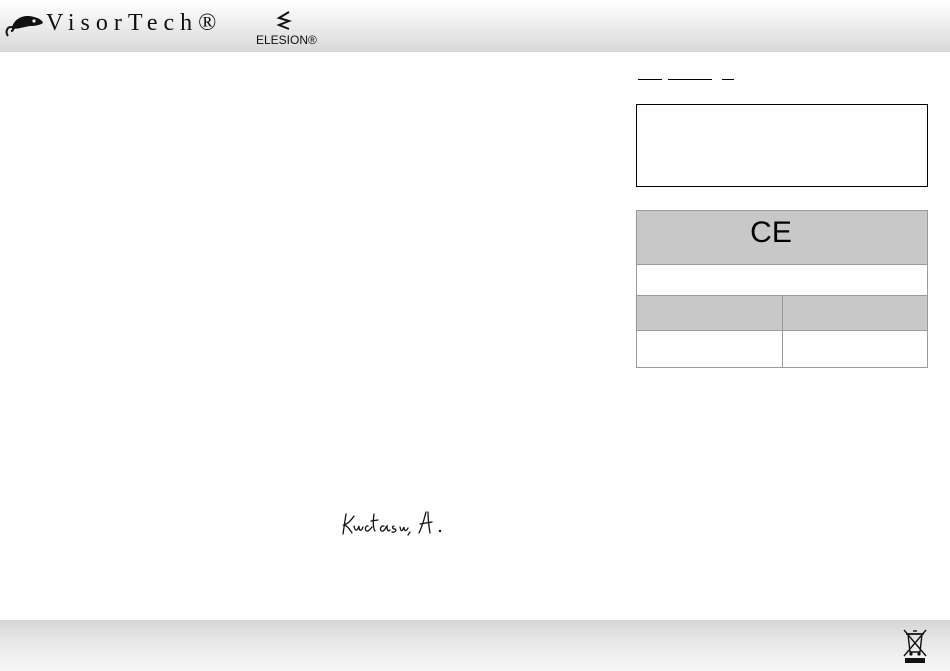  I want to click on visortech-logo: VisorTech®, so click(113, 23).